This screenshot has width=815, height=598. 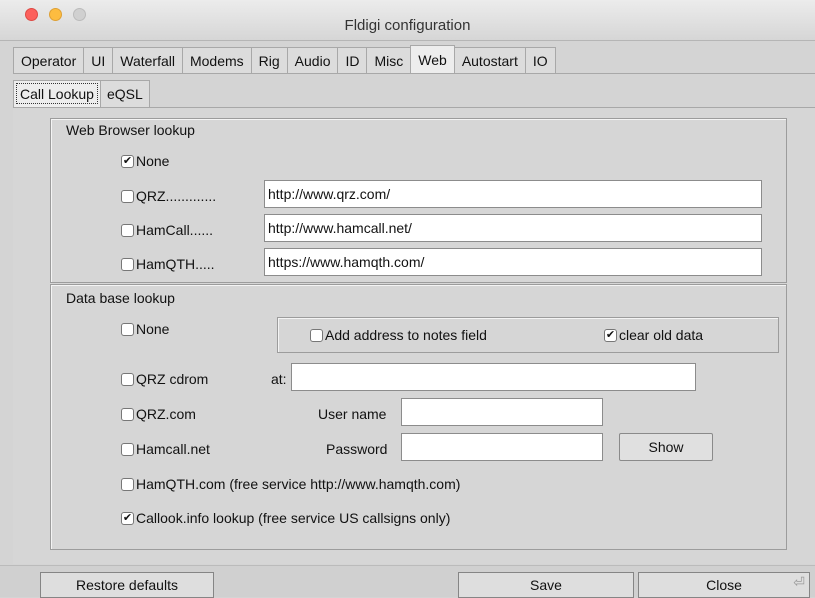 I want to click on at-label: at:, so click(x=279, y=379).